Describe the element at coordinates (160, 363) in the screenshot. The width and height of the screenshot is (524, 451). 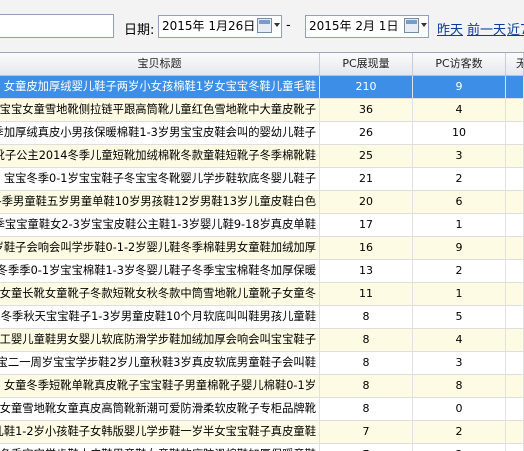
I see `item-title-cell: 宝宝二一周岁宝宝学步鞋2岁儿童秋鞋3岁真皮软底男童鞋子会叫鞋` at that location.